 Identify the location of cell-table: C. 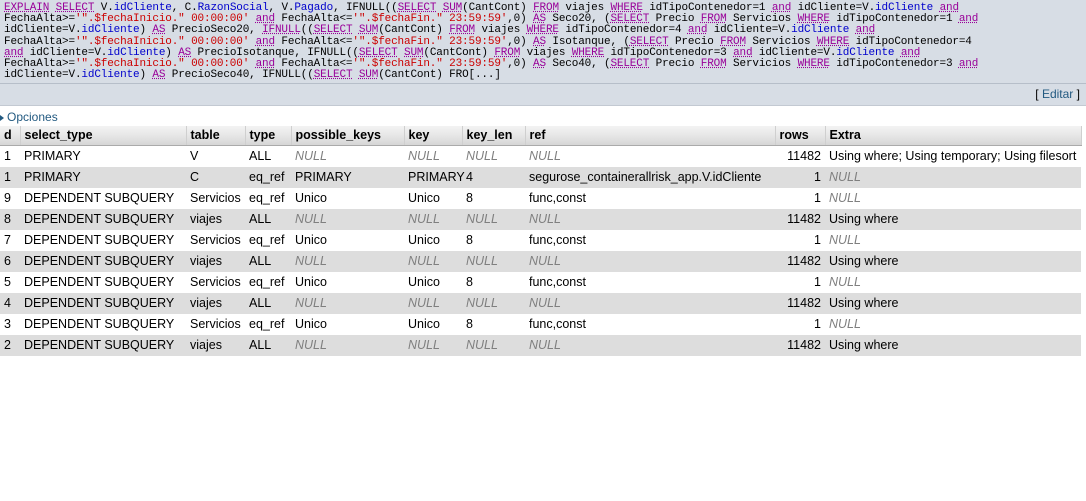
(215, 178).